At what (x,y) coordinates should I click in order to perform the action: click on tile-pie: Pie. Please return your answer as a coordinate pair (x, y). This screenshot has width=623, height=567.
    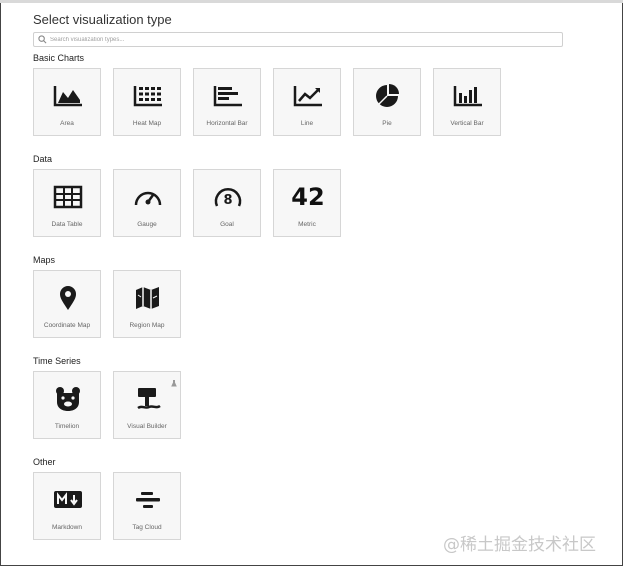
    Looking at the image, I should click on (387, 102).